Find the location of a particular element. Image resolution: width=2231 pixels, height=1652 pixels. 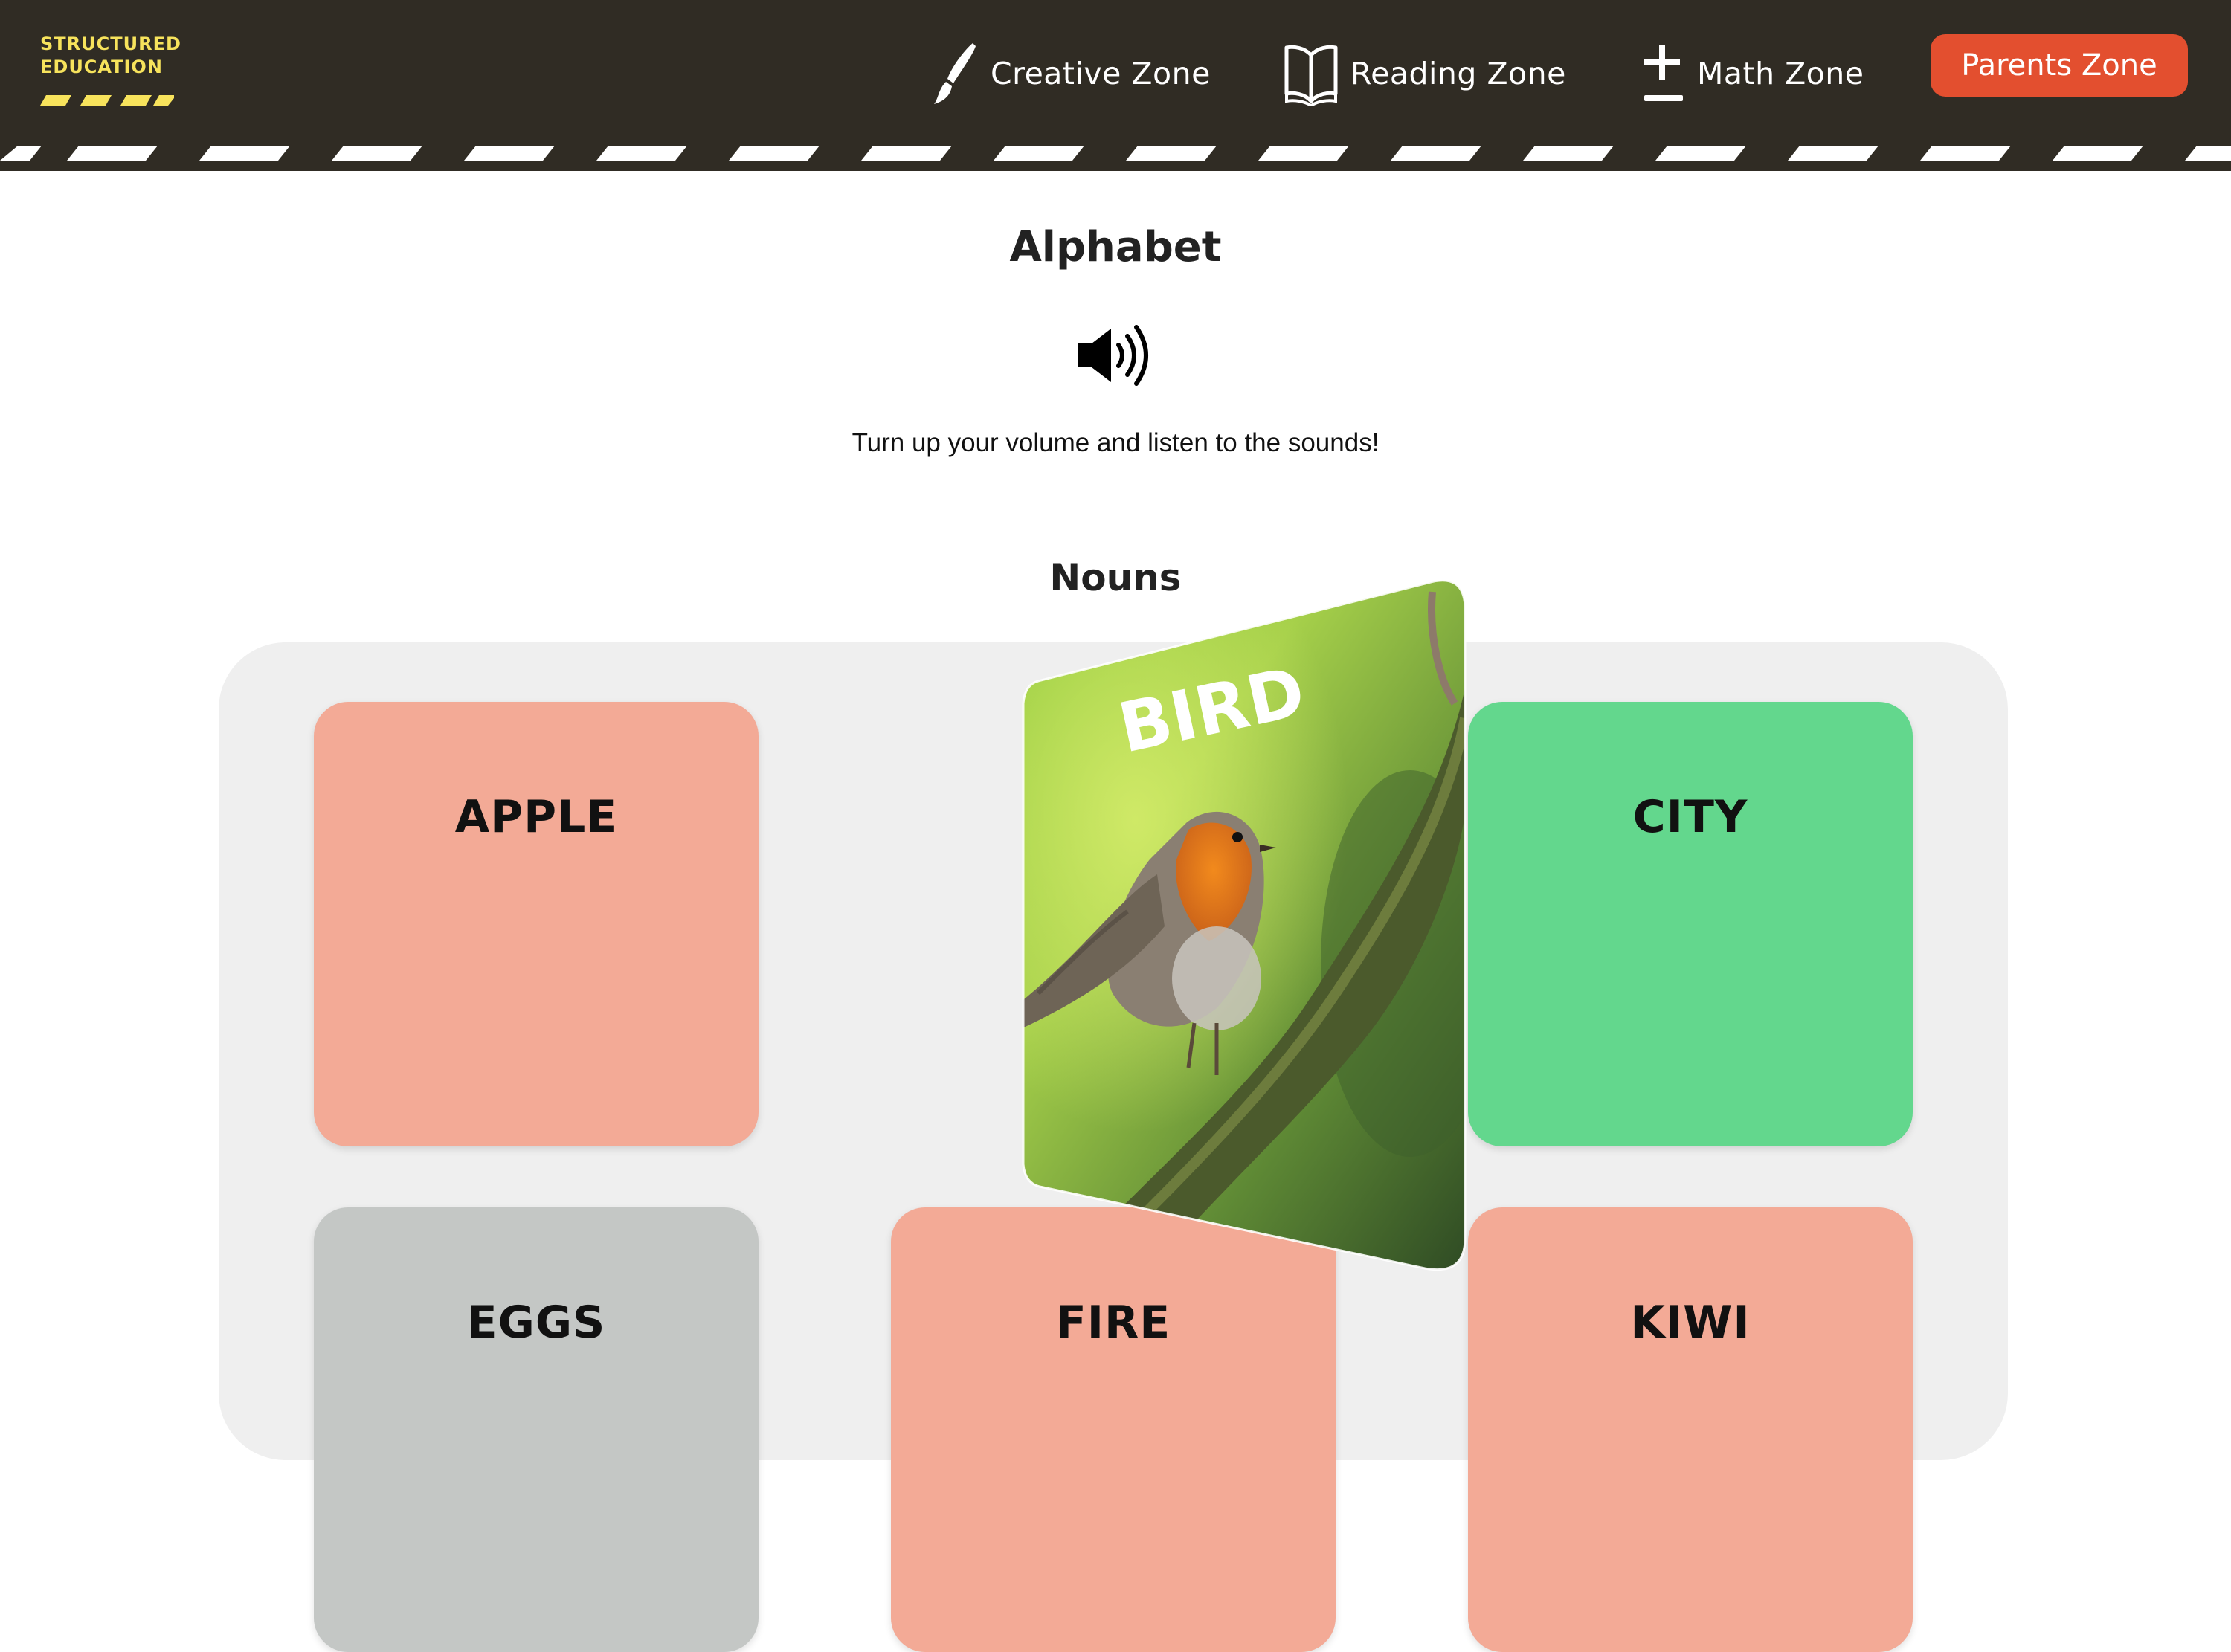

card-label: FIRE is located at coordinates (1113, 1323).